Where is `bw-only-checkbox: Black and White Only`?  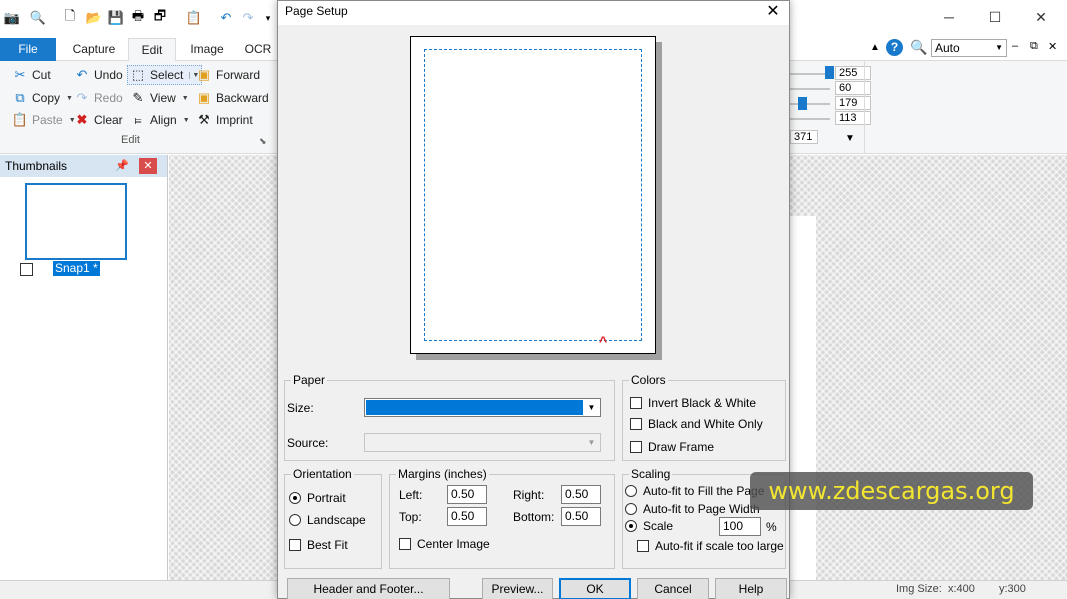
bw-only-checkbox: Black and White Only is located at coordinates (696, 424).